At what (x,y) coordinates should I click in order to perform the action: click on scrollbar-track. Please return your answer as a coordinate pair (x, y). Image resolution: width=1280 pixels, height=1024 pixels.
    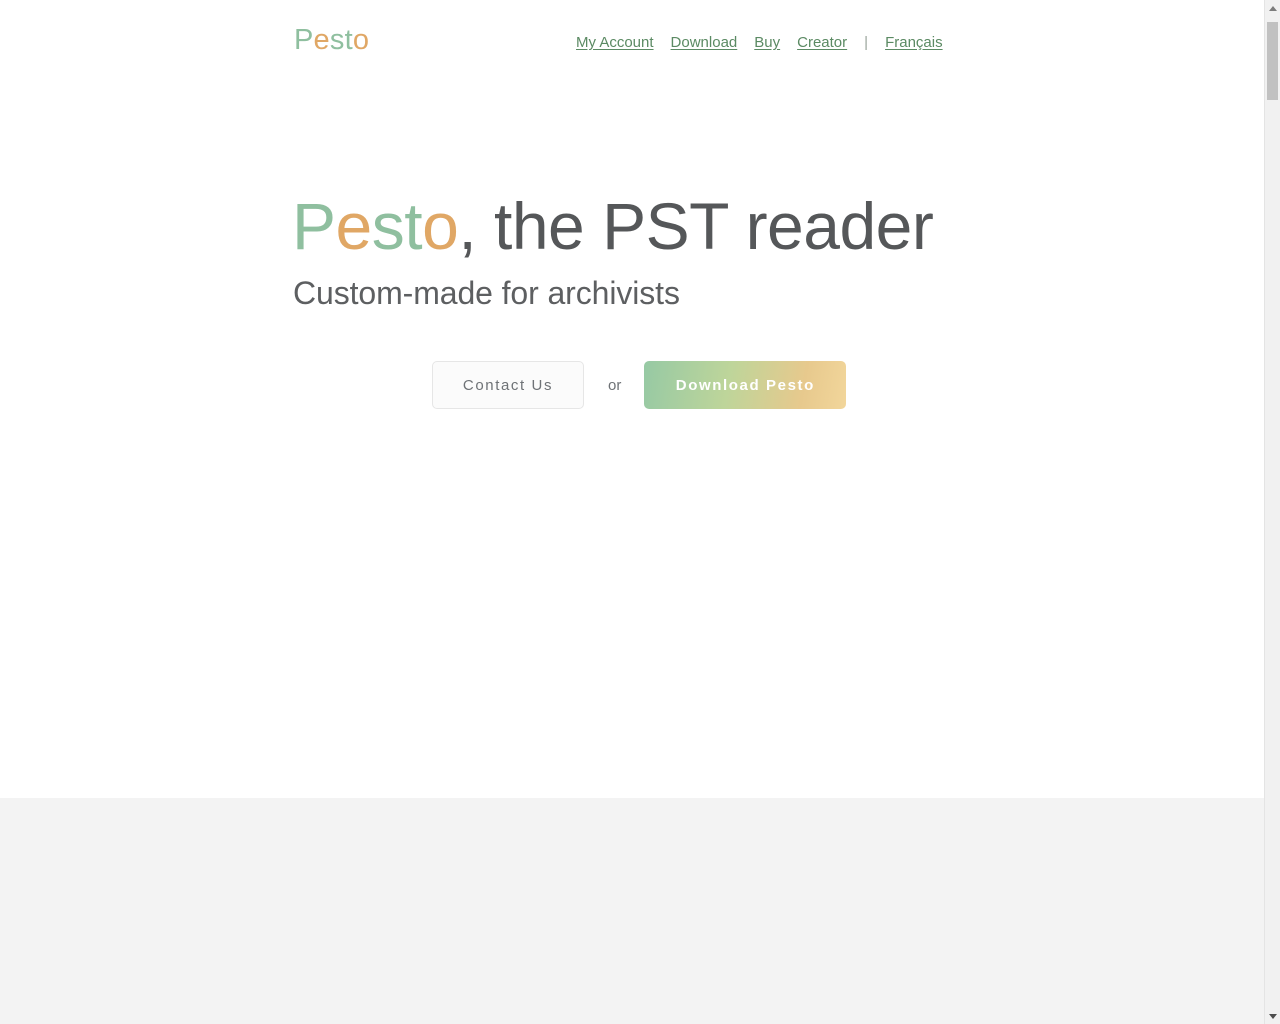
    Looking at the image, I should click on (1272, 512).